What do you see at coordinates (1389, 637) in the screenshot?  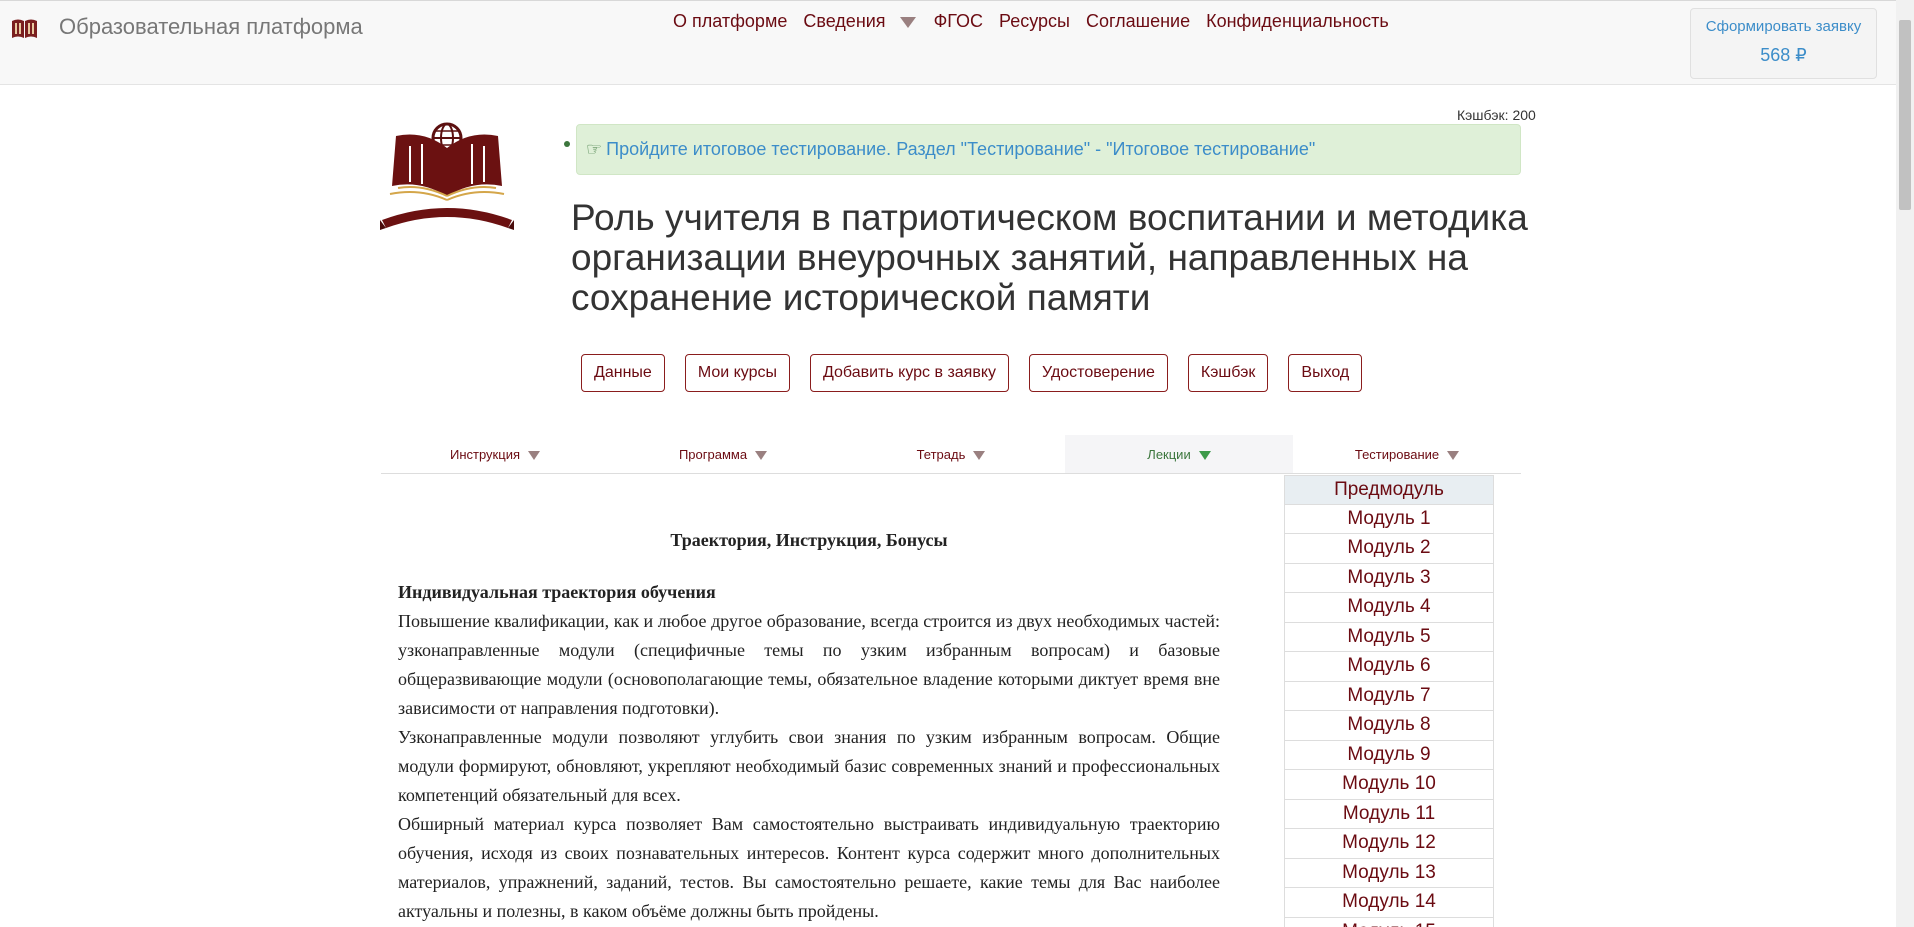 I see `module-item: Модуль 5` at bounding box center [1389, 637].